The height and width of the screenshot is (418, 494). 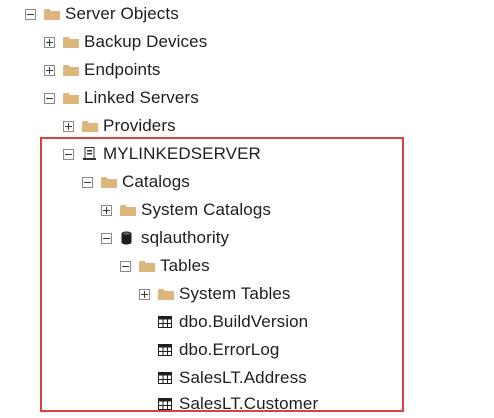 I want to click on tree-node-tables: Tables, so click(x=165, y=266).